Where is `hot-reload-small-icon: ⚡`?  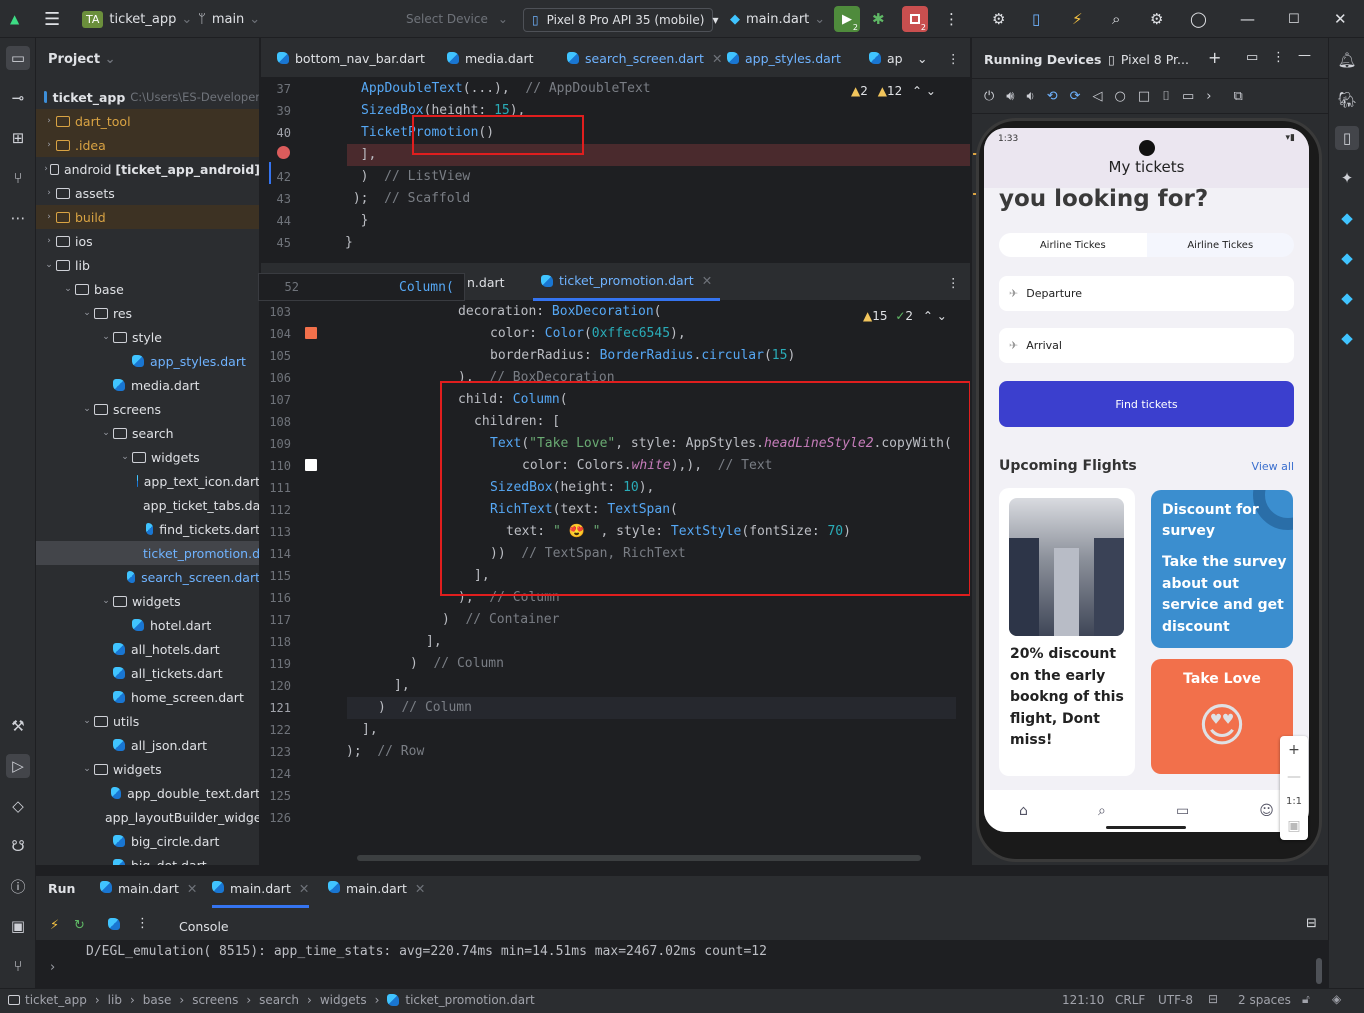
hot-reload-small-icon: ⚡ is located at coordinates (54, 925).